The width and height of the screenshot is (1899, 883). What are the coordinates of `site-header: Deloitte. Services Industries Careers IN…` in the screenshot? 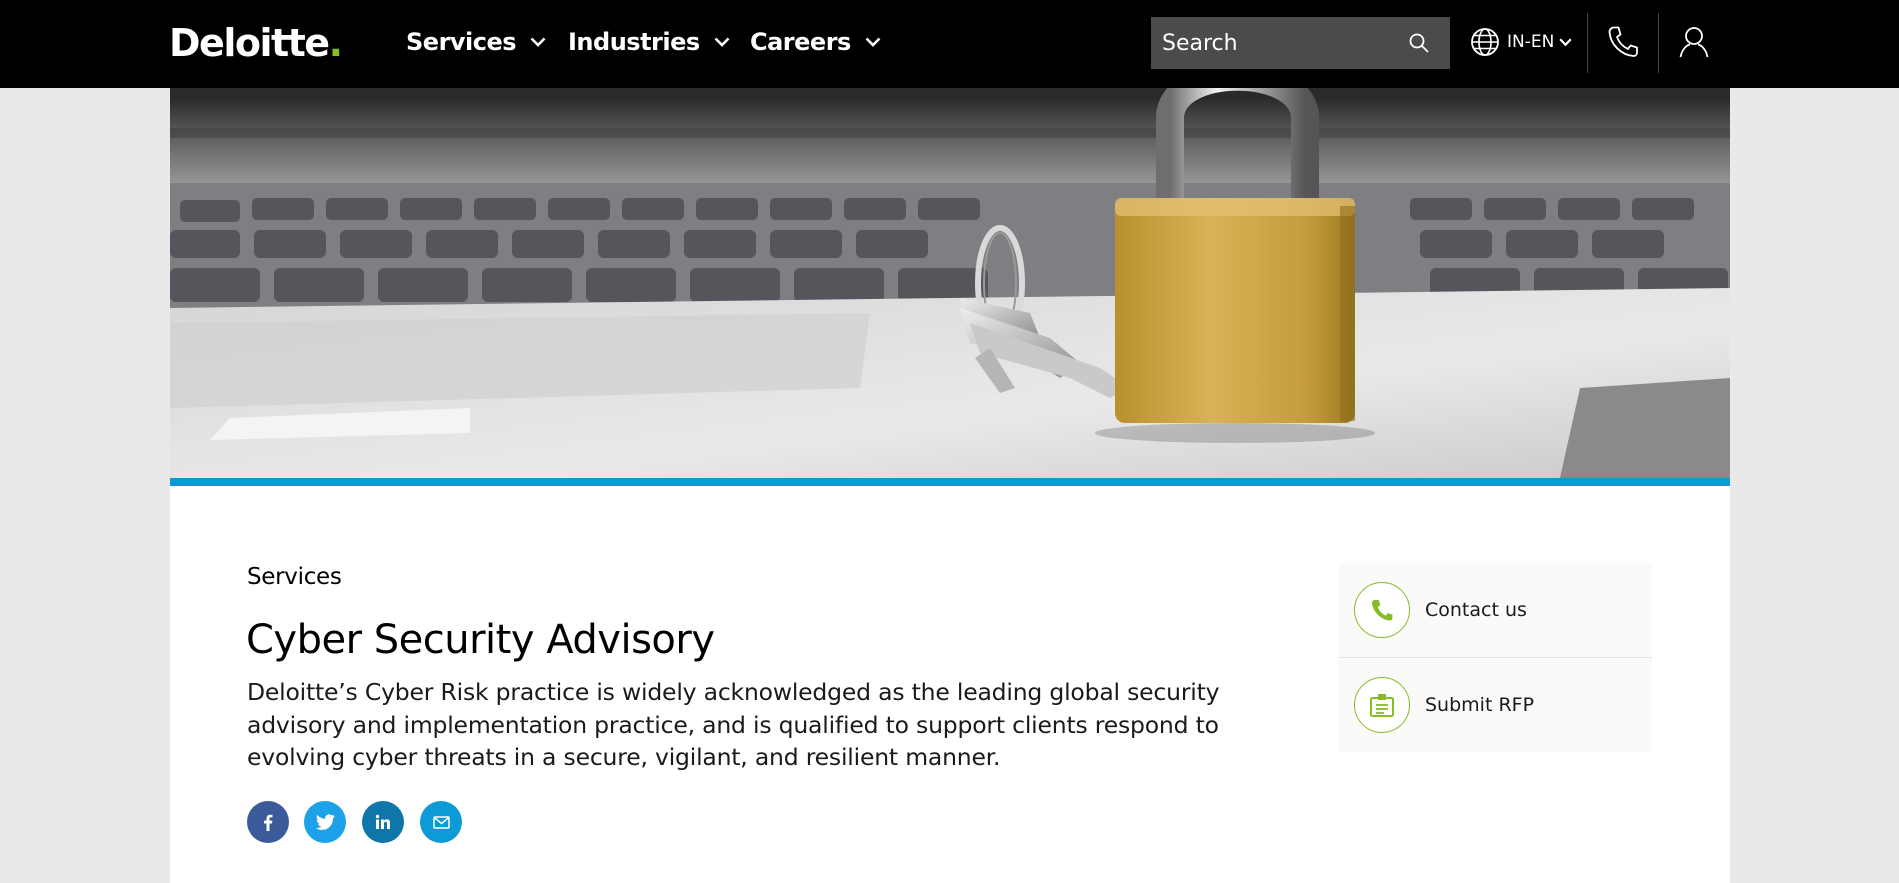 It's located at (949, 44).